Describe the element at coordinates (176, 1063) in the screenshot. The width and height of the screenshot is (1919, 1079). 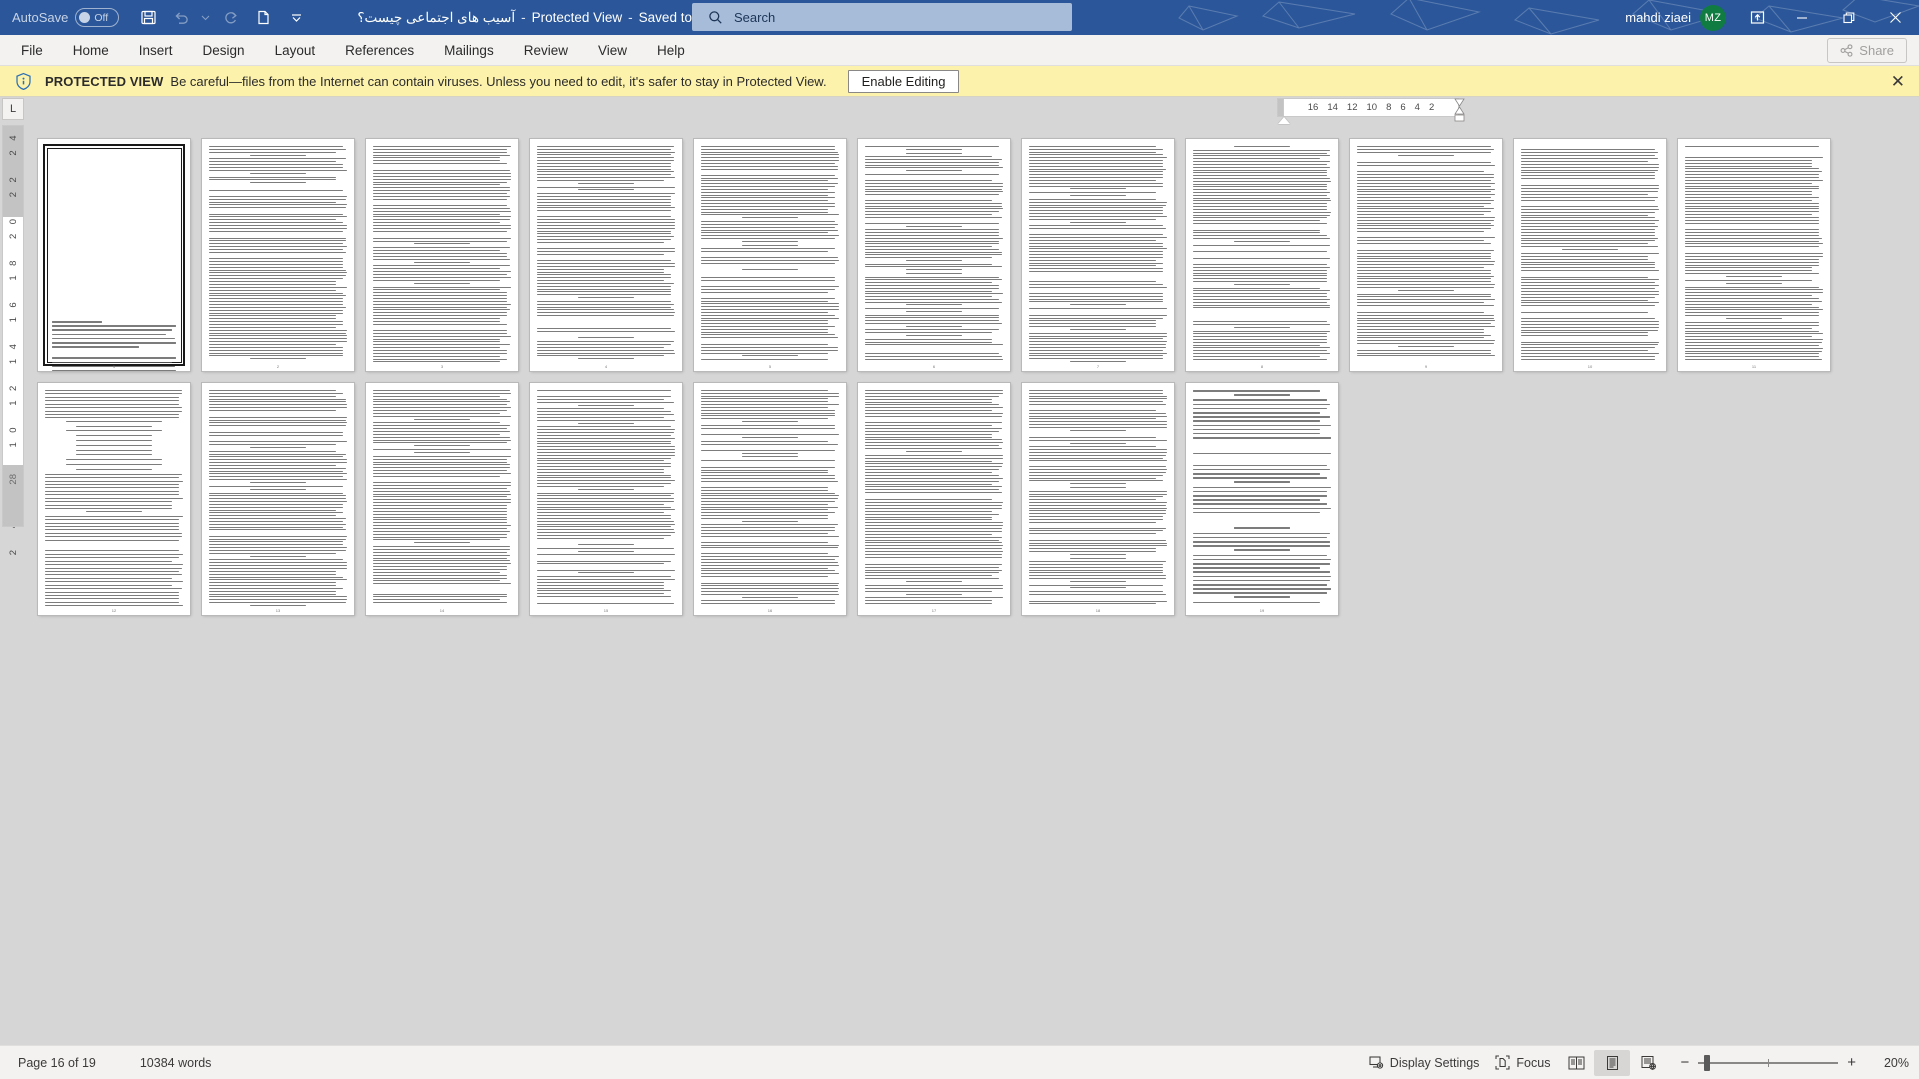
I see `word-count: 10384 words` at that location.